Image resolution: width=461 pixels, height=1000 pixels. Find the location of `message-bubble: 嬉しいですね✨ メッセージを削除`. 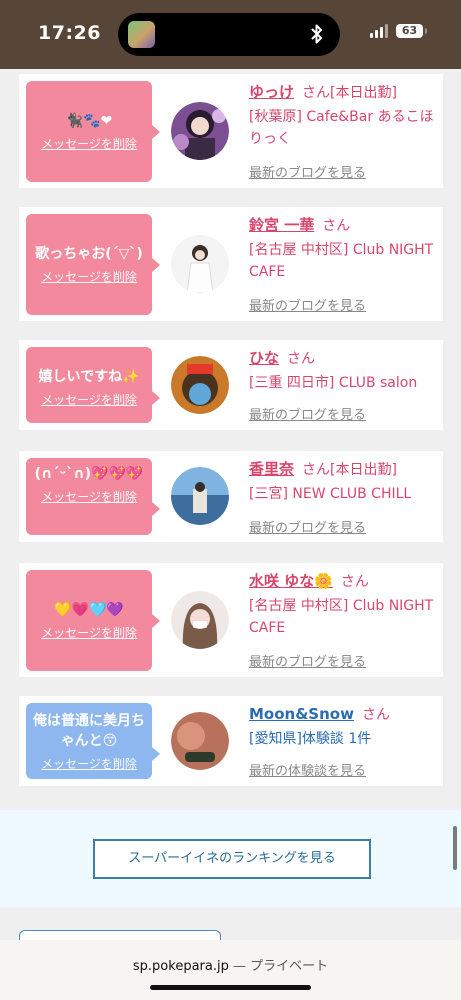

message-bubble: 嬉しいですね✨ メッセージを削除 is located at coordinates (93, 385).